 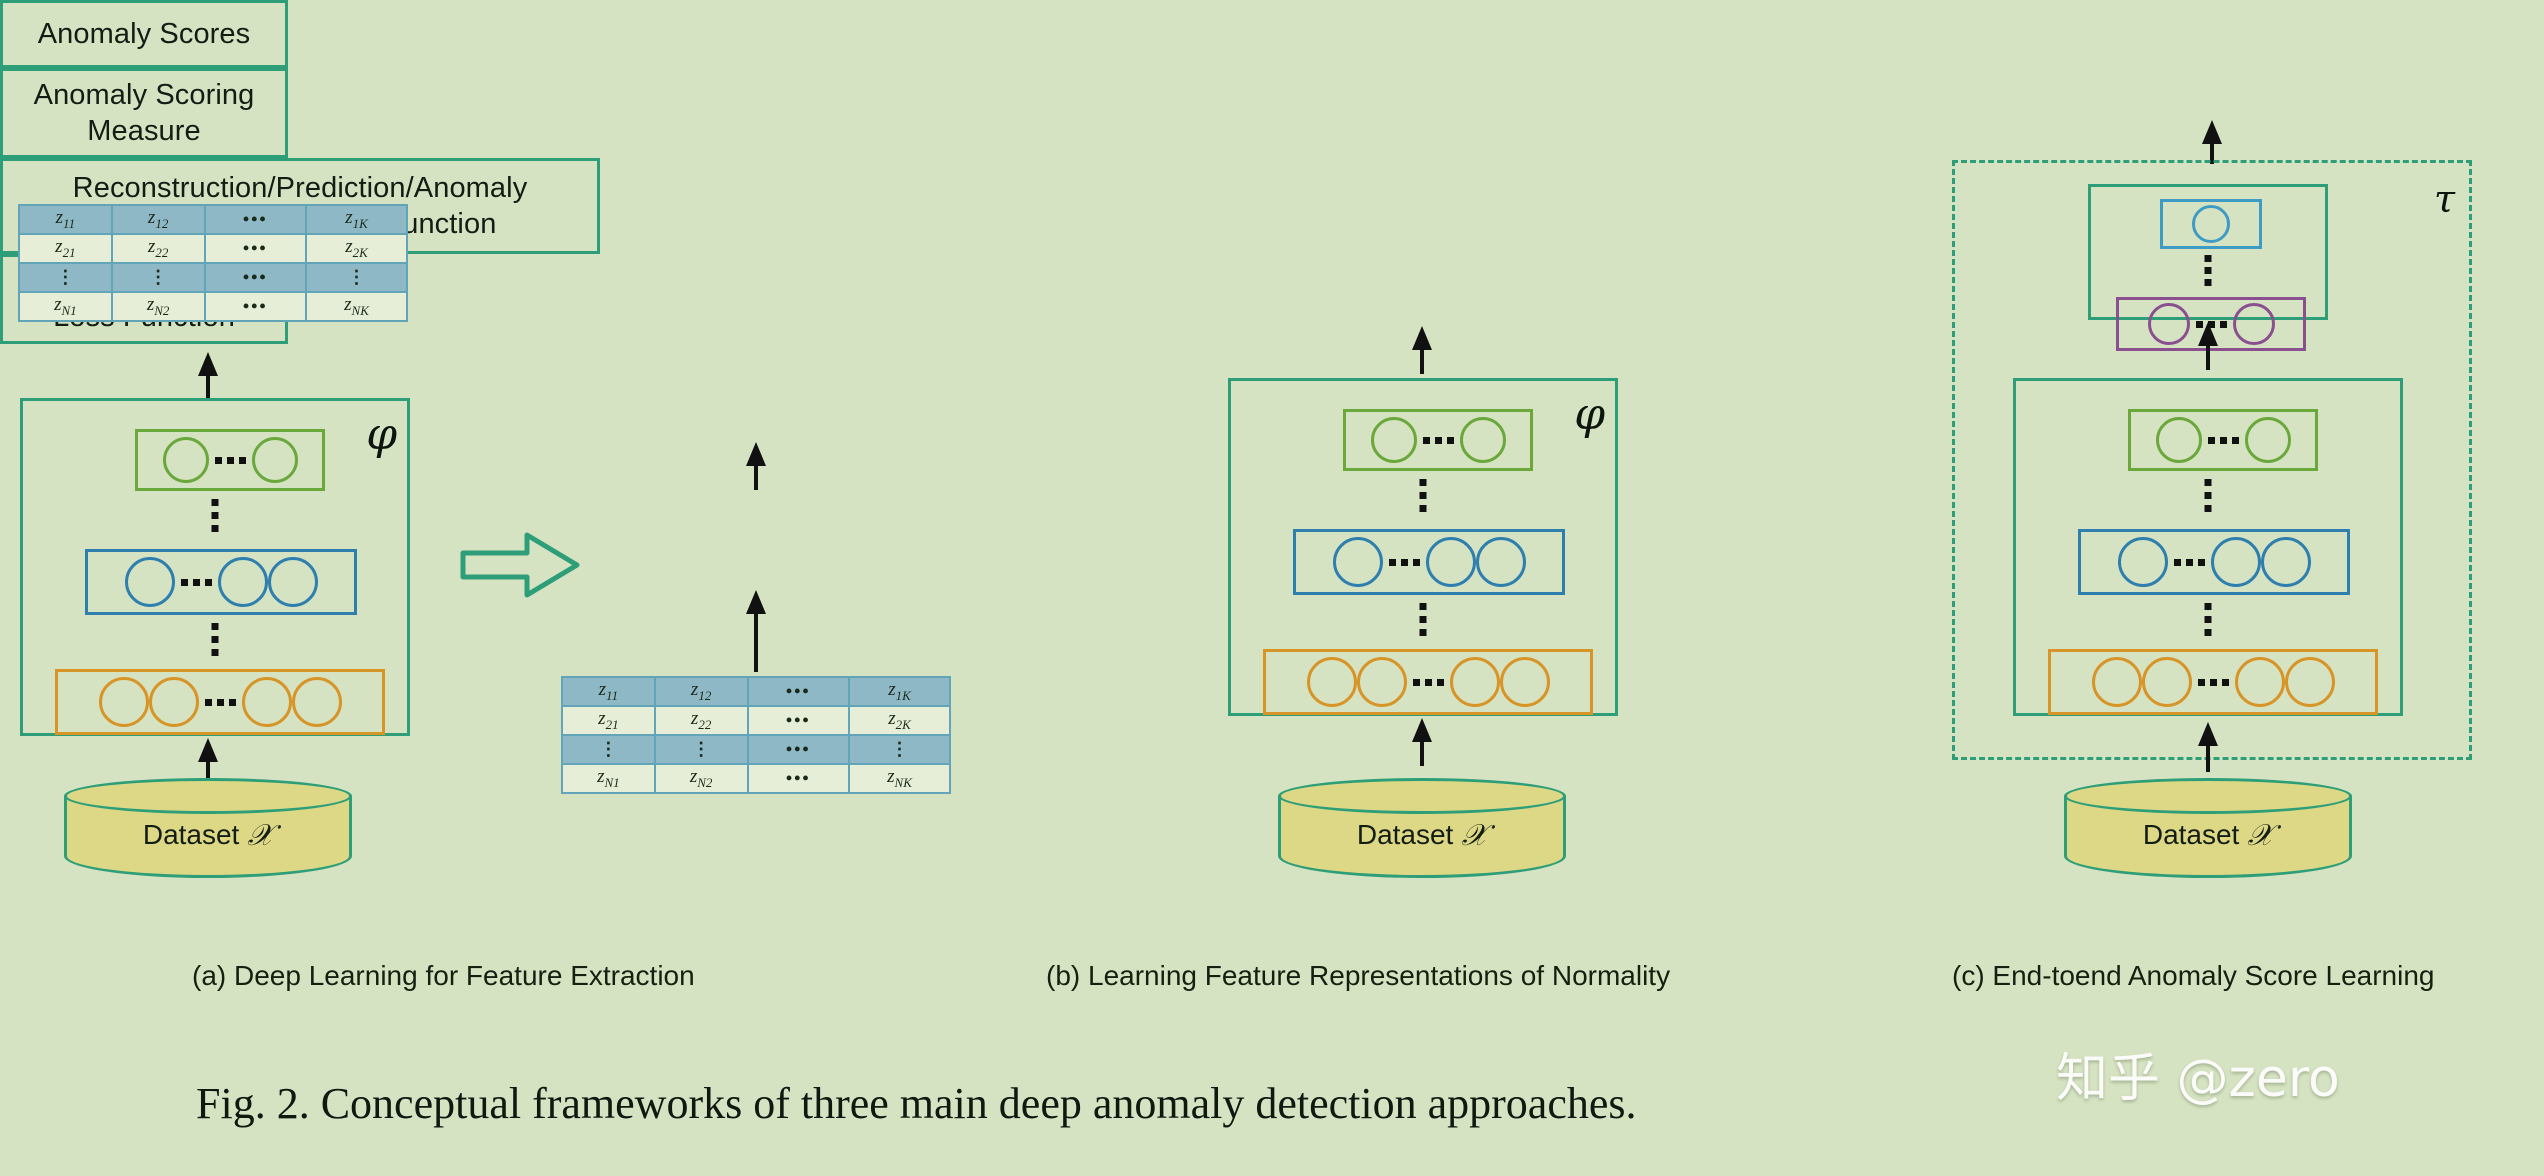 I want to click on arrow-dataset-to-network-c, so click(x=2208, y=747).